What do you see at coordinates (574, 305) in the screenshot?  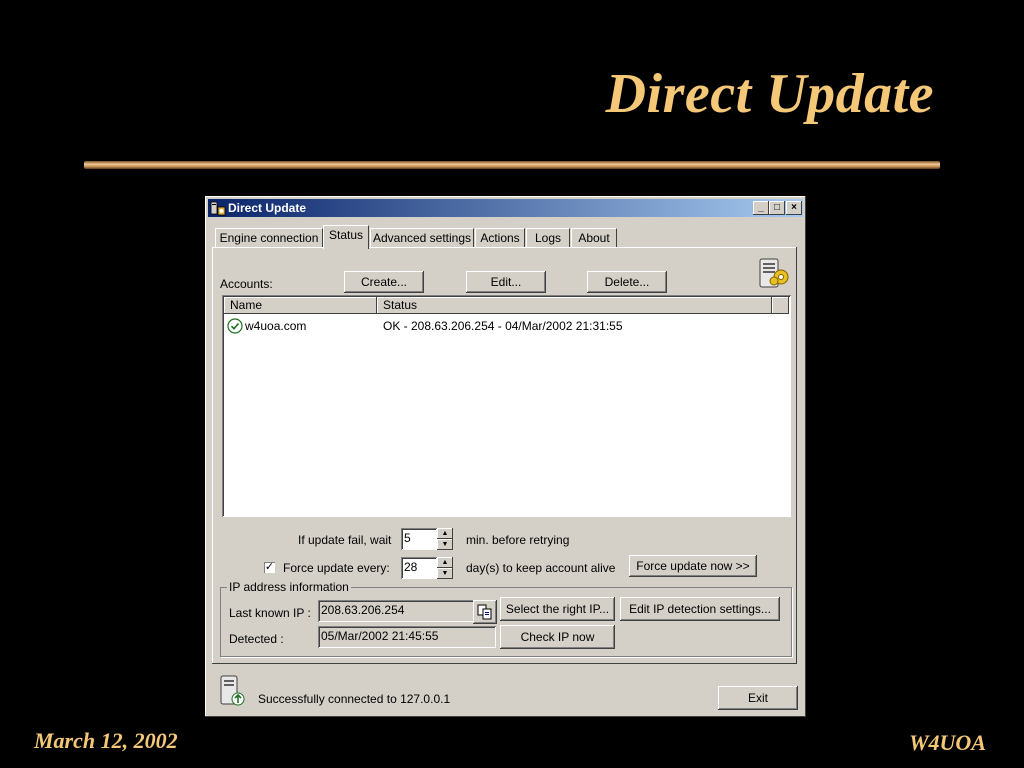 I see `column-header-status: Status` at bounding box center [574, 305].